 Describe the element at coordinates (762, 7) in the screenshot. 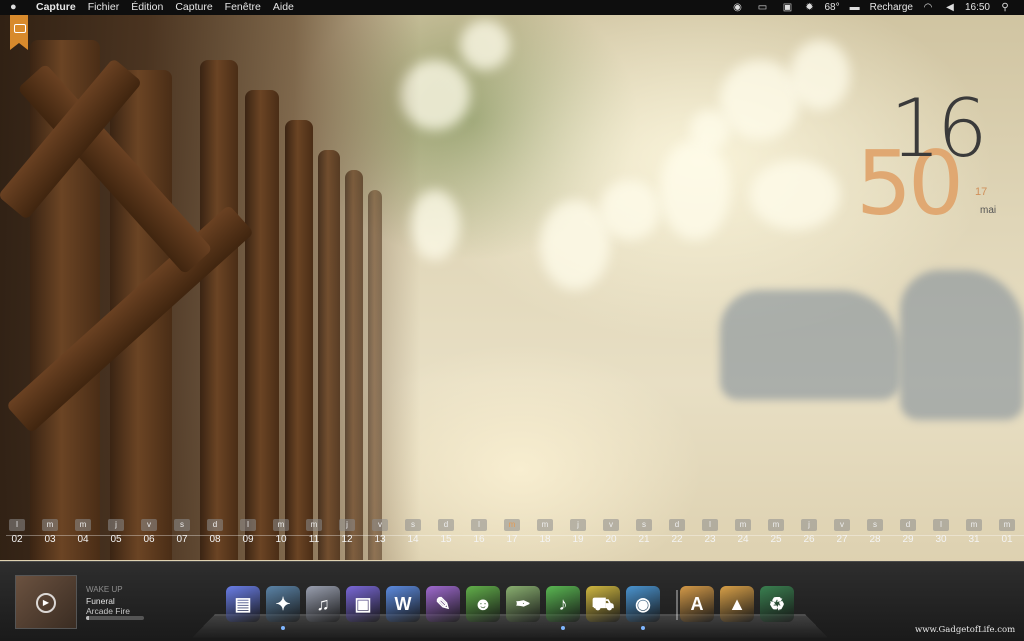

I see `keyboard-icon: ▭` at that location.